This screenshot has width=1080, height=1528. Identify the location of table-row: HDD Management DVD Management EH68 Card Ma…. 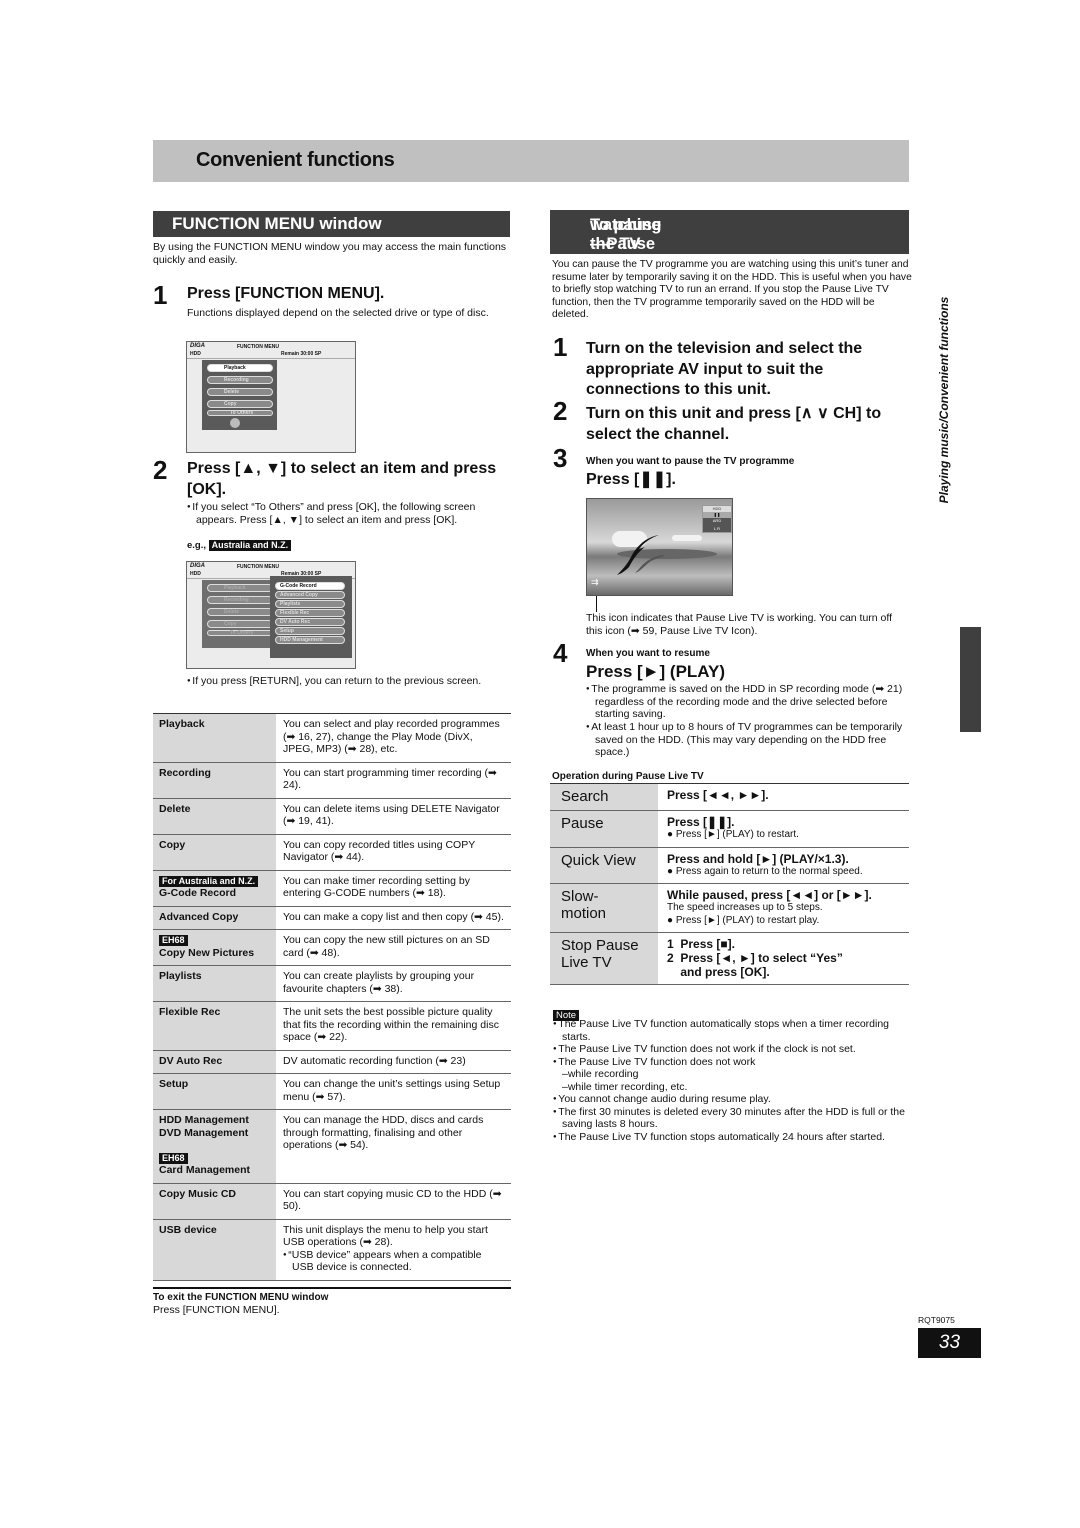
(332, 1147).